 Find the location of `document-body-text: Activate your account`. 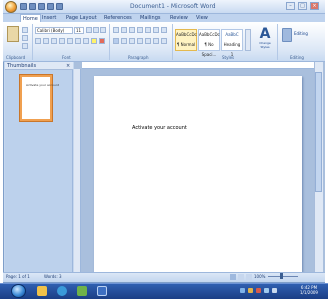

document-body-text: Activate your account is located at coordinates (159, 128).